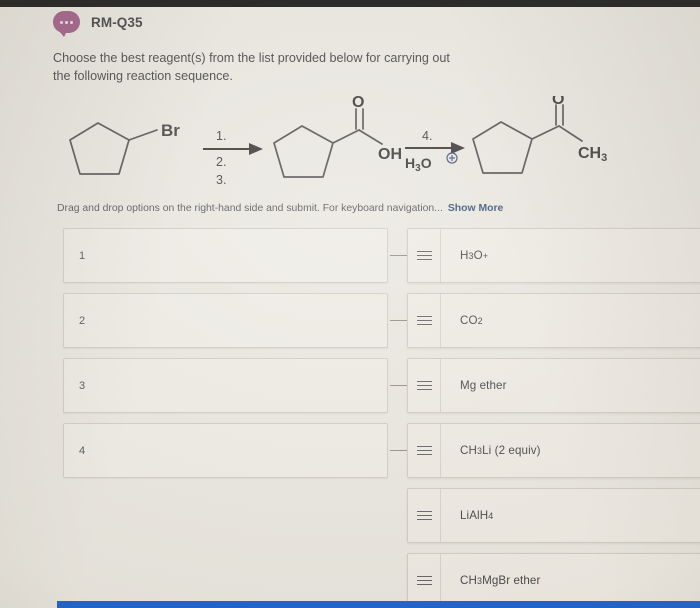  I want to click on intermediate-o-label: O, so click(358, 103).